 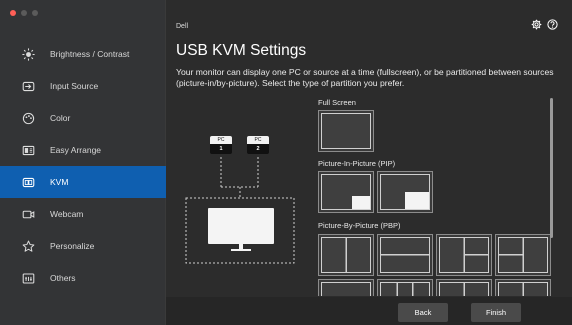 I want to click on layout-pbp-vertical-split, so click(x=346, y=255).